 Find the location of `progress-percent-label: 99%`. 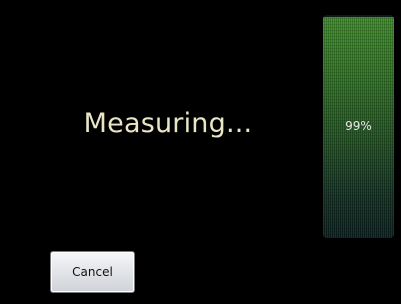

progress-percent-label: 99% is located at coordinates (358, 126).